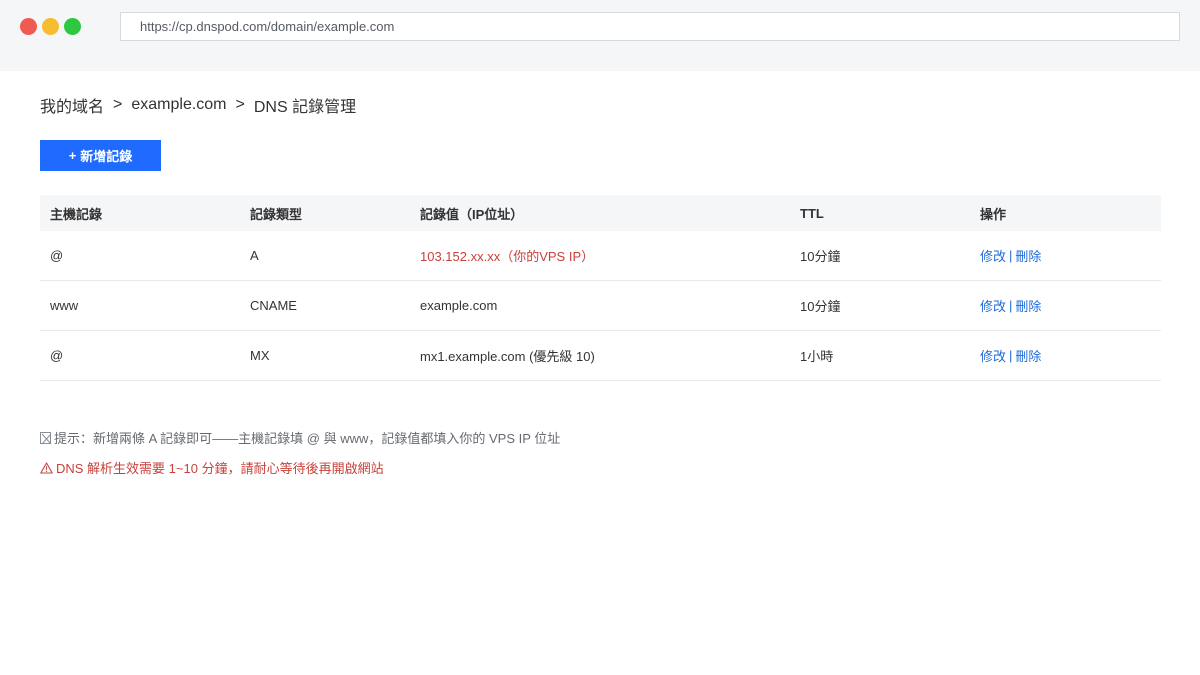 Image resolution: width=1200 pixels, height=675 pixels. Describe the element at coordinates (72, 105) in the screenshot. I see `breadcrumb-my-domains: 我的域名` at that location.